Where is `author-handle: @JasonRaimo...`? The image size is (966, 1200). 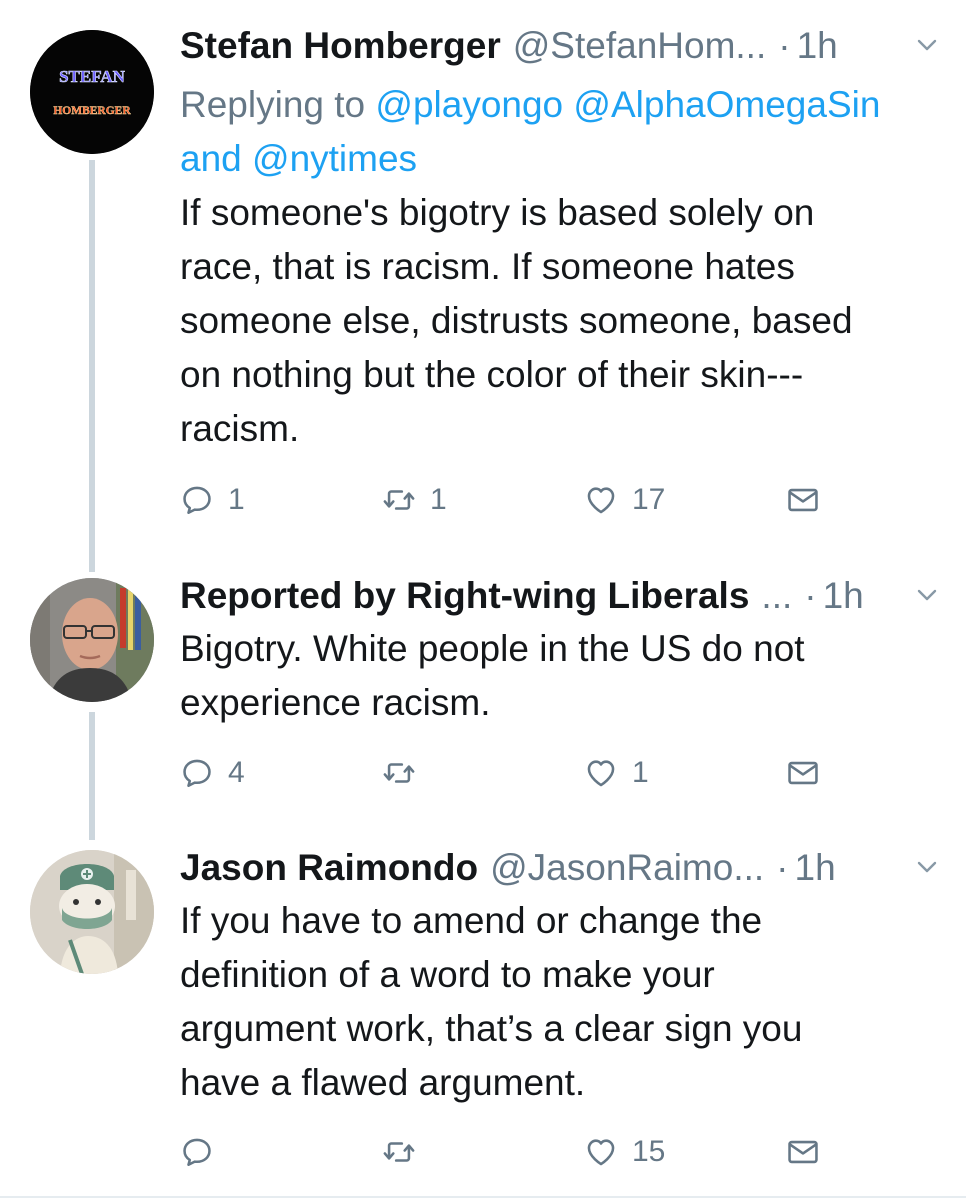
author-handle: @JasonRaimo... is located at coordinates (627, 868).